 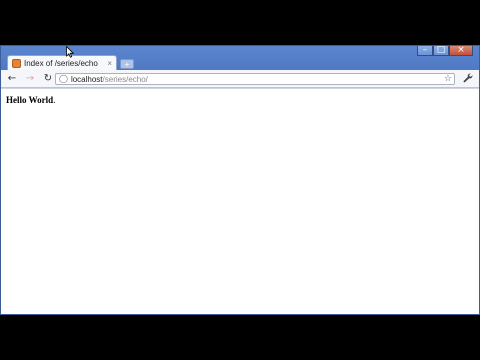 I want to click on forward-button: →, so click(x=30, y=79).